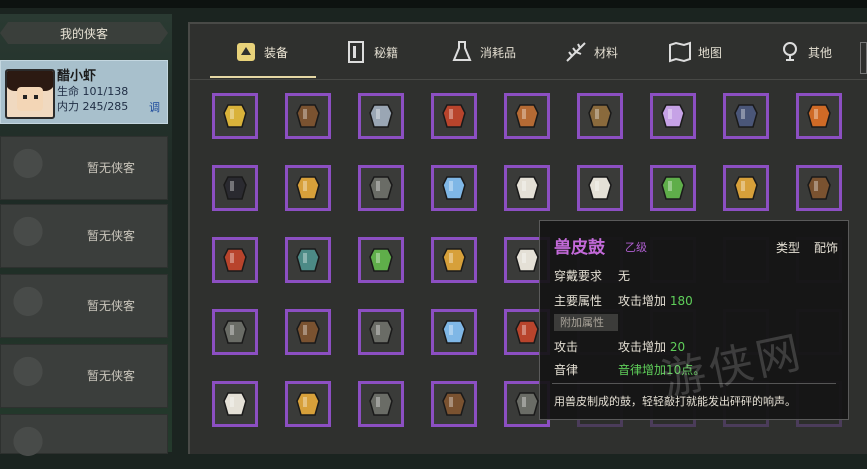  I want to click on wrap-teal-icon, so click(308, 260).